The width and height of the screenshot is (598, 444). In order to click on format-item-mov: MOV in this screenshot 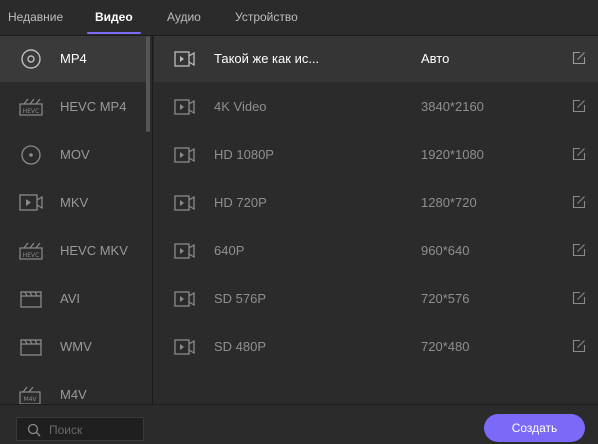, I will do `click(73, 155)`.